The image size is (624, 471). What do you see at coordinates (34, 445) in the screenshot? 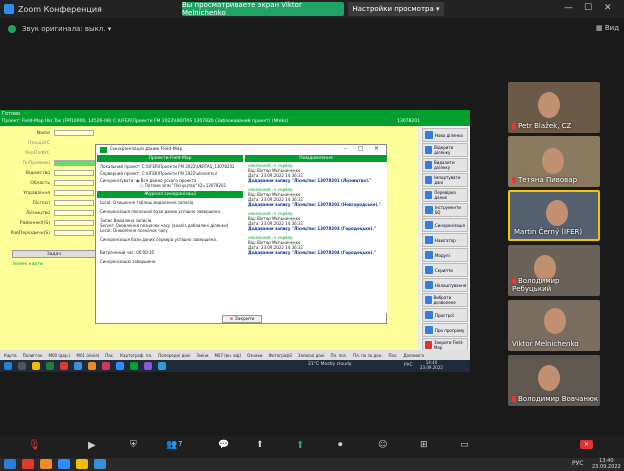
I see `mute-mic-icon: 🎙` at bounding box center [34, 445].